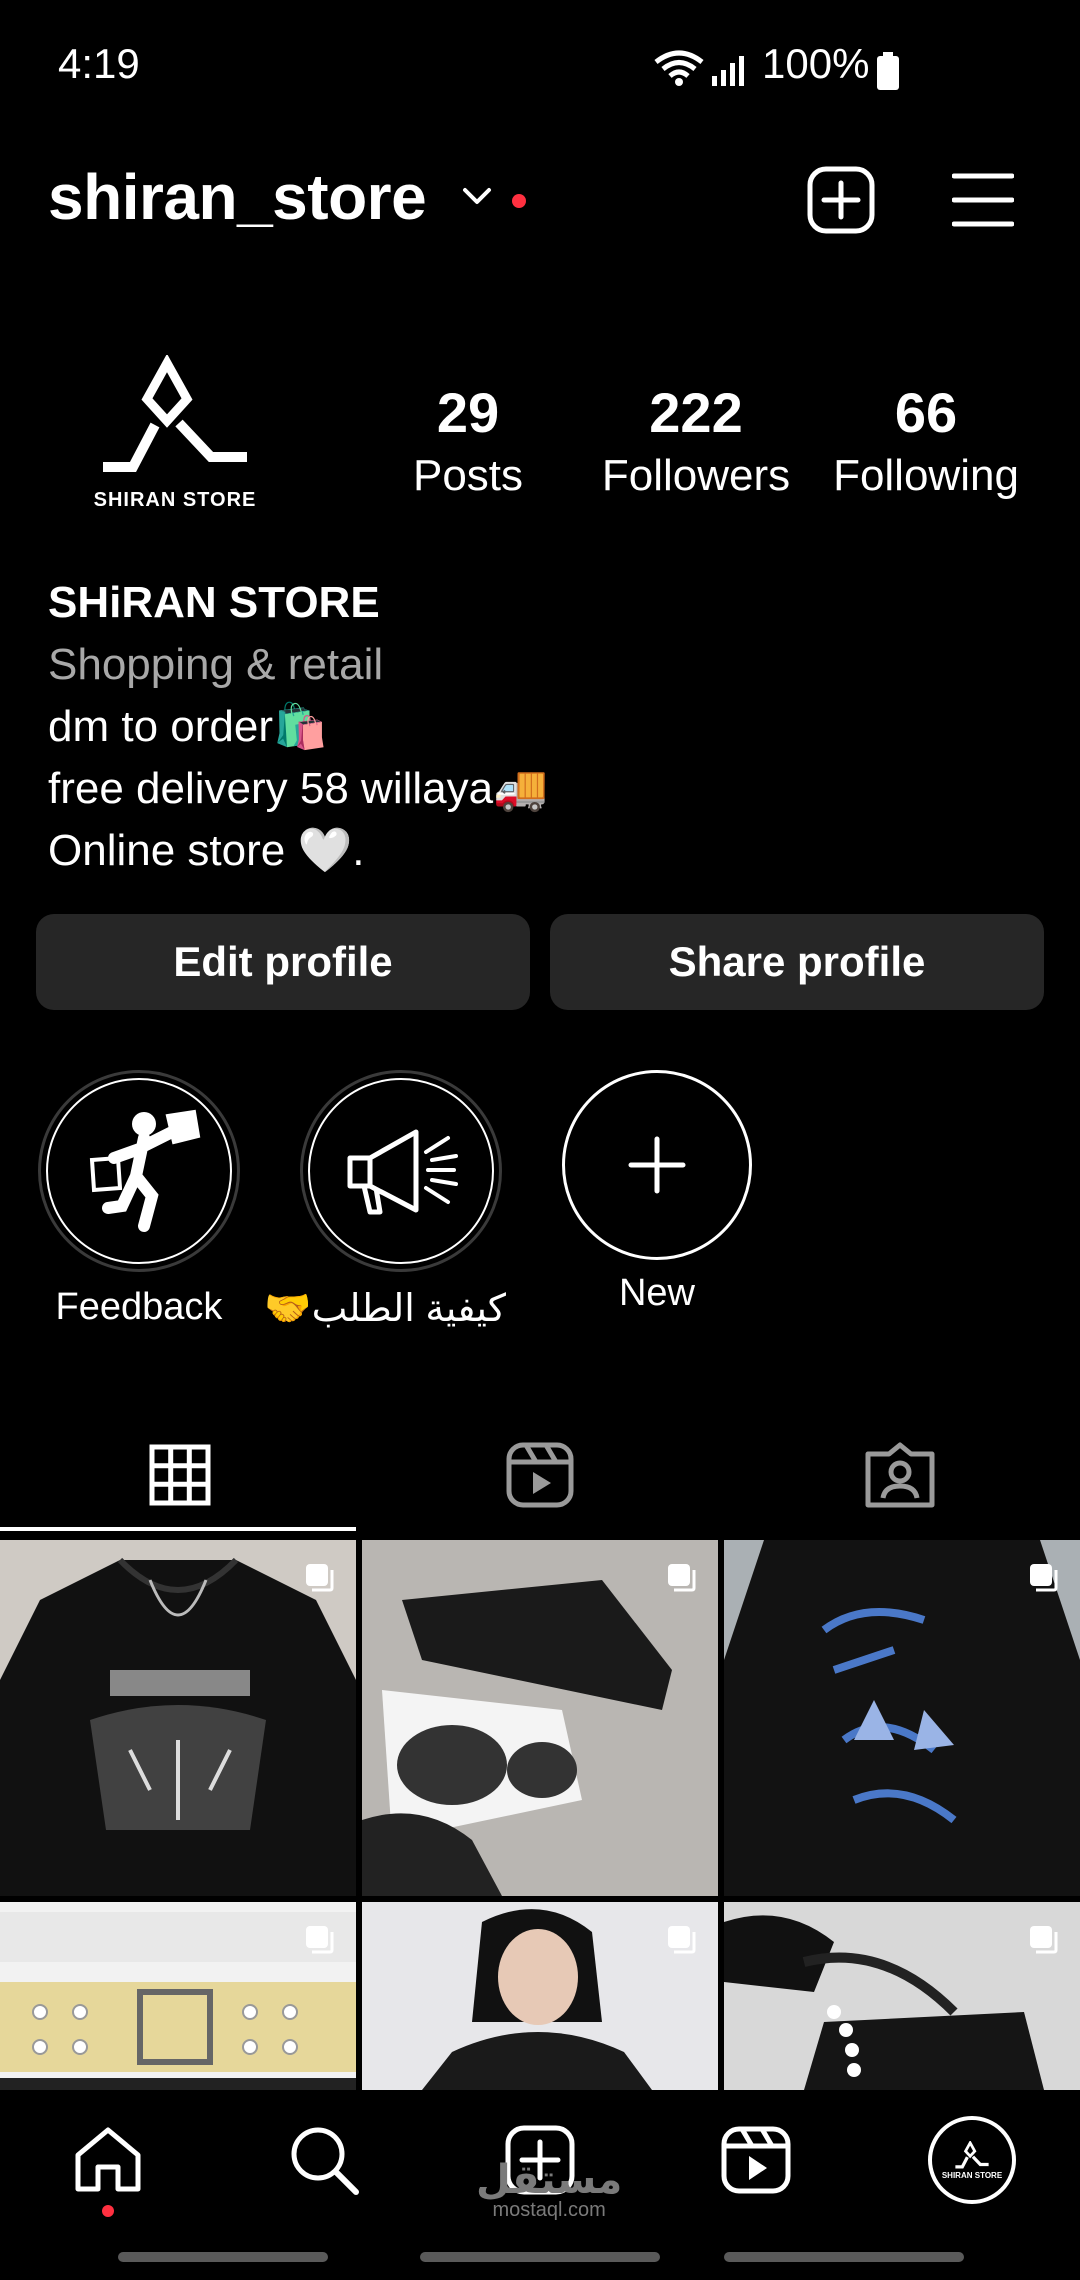 This screenshot has height=2280, width=1080. I want to click on bio-line-2: free delivery 58 willaya🚚, so click(298, 788).